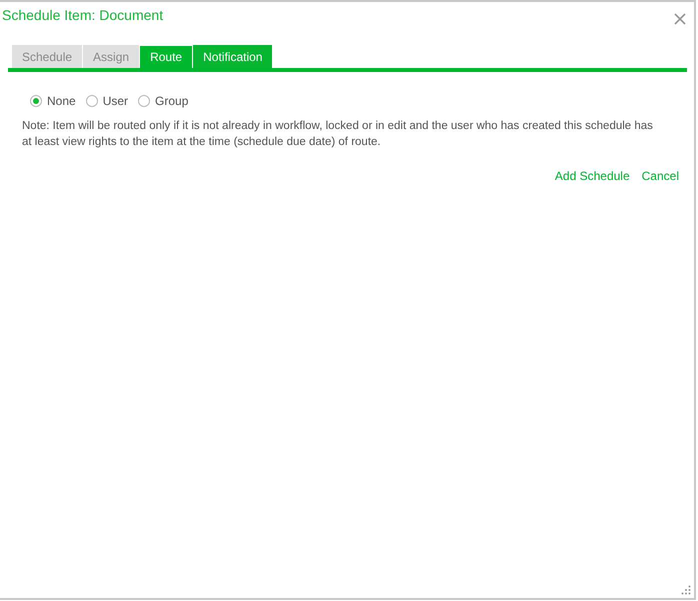 The image size is (698, 601). I want to click on radio-option: None, so click(53, 101).